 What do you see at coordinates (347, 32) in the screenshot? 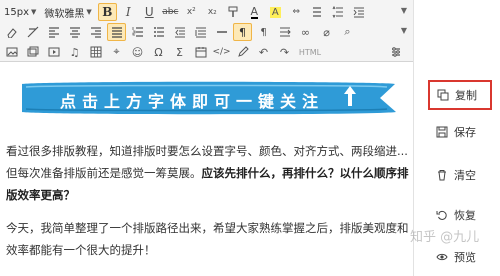
I see `find-replace-button: ⌕` at bounding box center [347, 32].